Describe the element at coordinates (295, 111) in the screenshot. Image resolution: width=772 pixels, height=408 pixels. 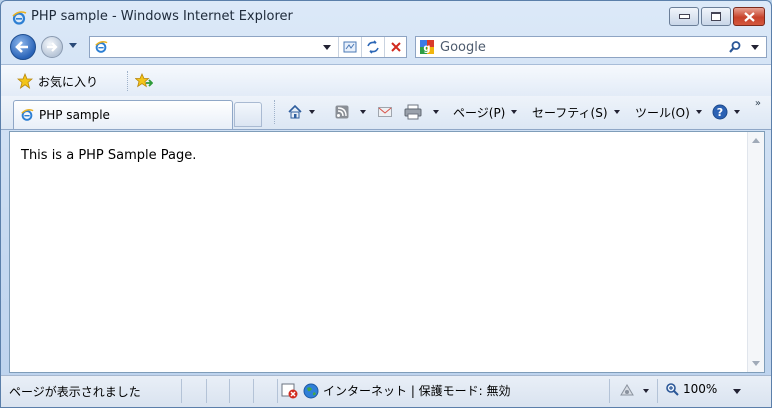
I see `home-icon` at that location.